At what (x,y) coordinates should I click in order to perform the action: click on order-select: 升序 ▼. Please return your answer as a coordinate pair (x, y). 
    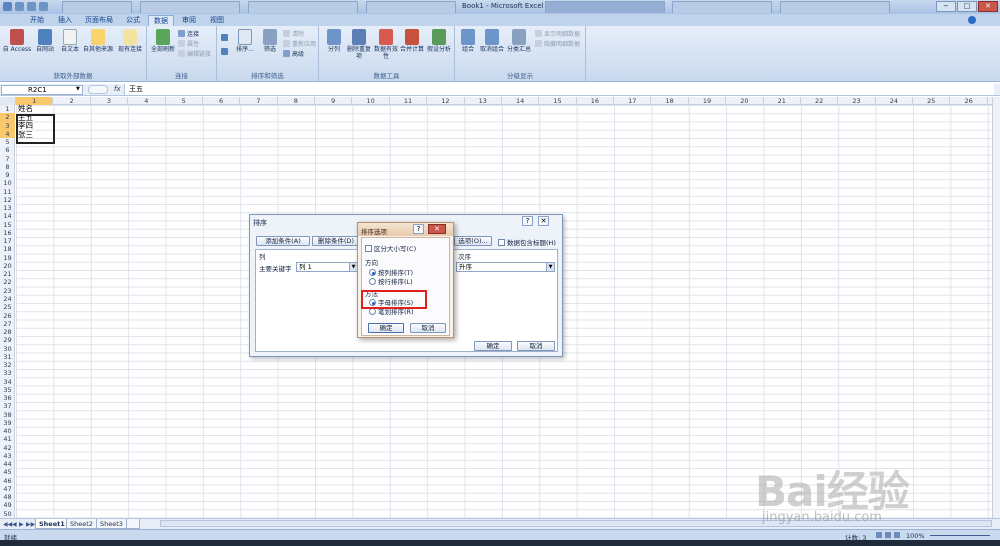
    Looking at the image, I should click on (505, 267).